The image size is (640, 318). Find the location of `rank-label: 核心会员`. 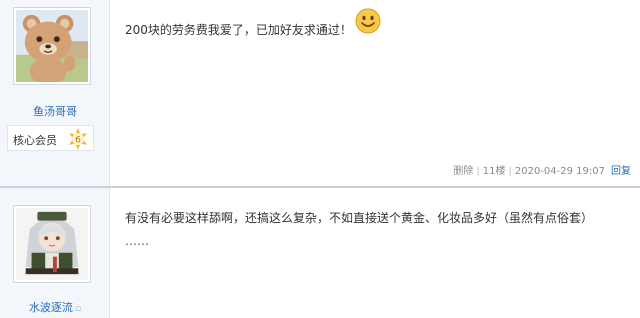

rank-label: 核心会员 is located at coordinates (35, 140).